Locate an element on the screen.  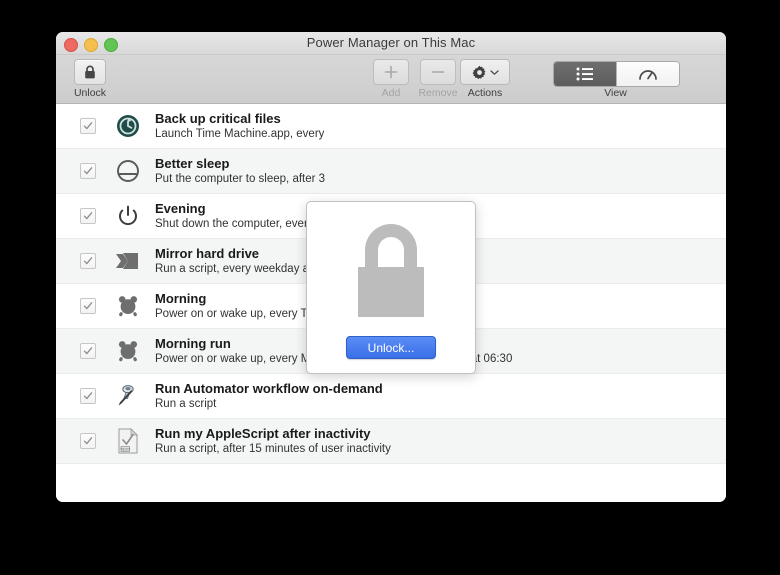
row-subtitle: Run a script, every weekday at 17: is located at coordinates (243, 268).